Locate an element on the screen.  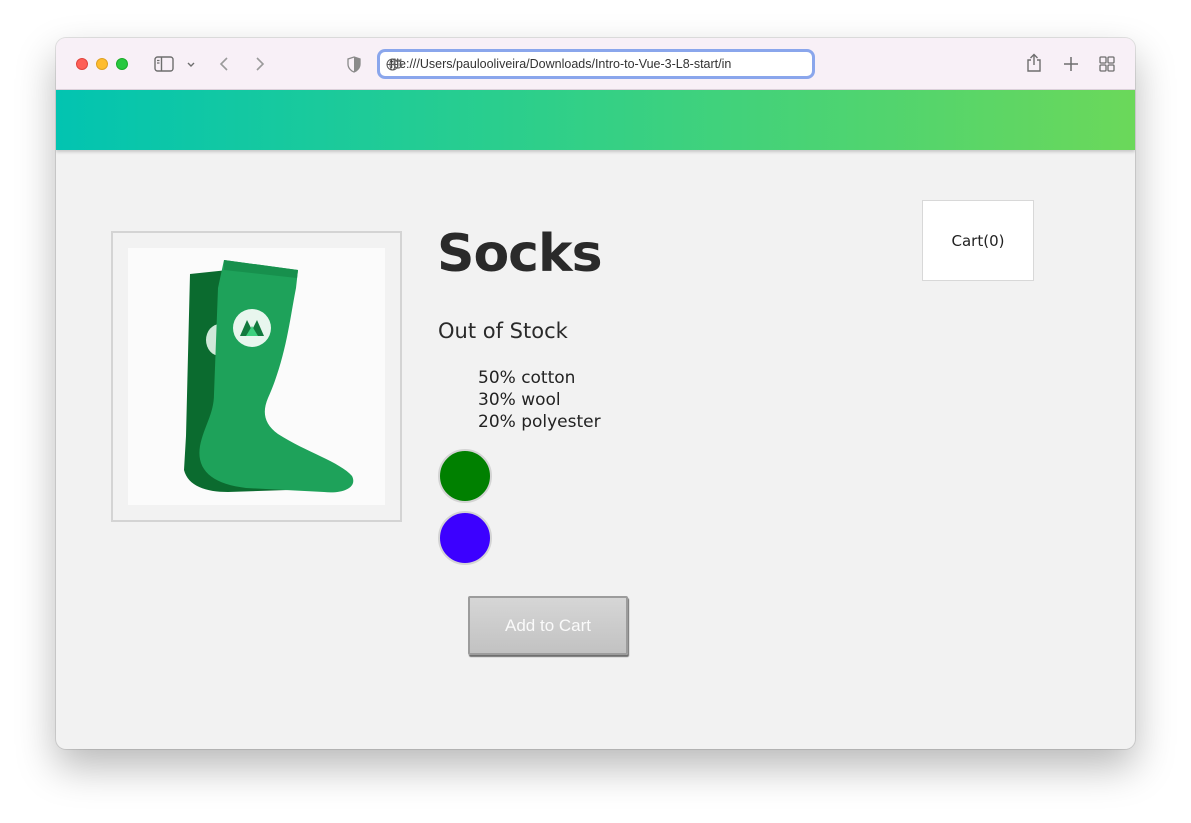
detail-item: 30% wool is located at coordinates (519, 400).